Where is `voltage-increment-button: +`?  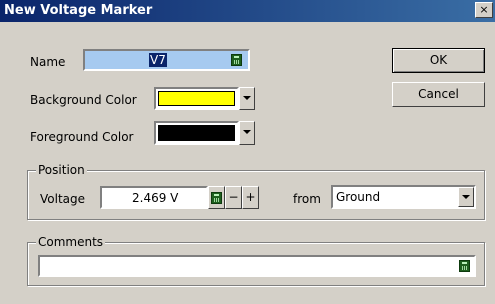
voltage-increment-button: + is located at coordinates (250, 197).